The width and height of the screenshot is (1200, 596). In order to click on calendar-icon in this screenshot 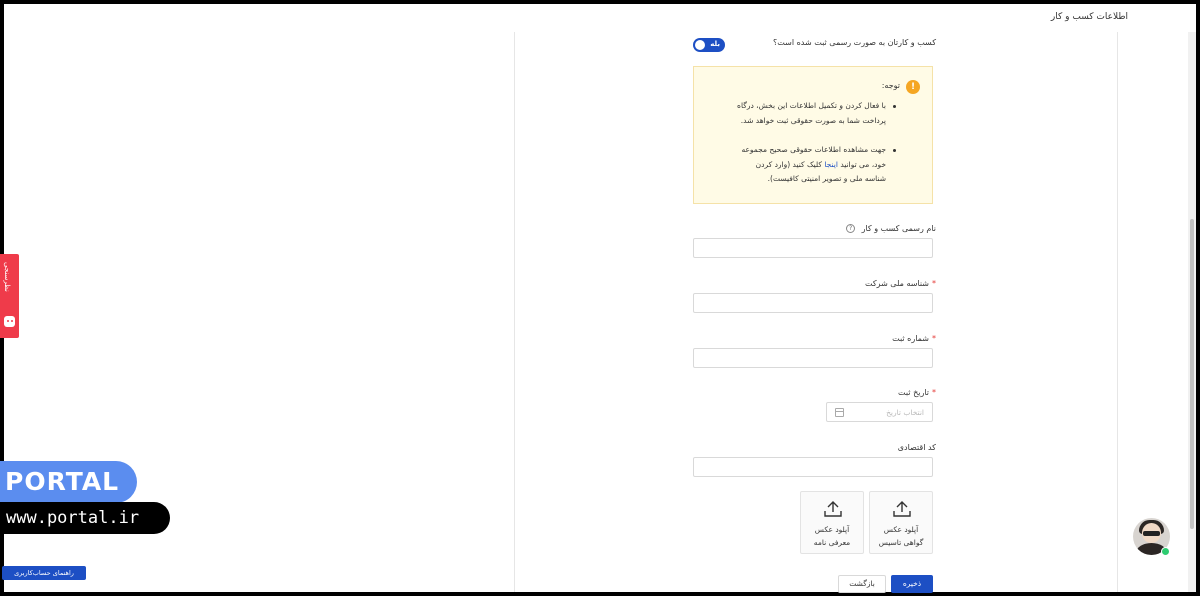, I will do `click(839, 412)`.